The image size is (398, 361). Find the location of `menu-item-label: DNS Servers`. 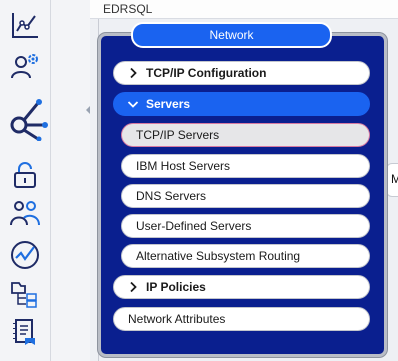

menu-item-label: DNS Servers is located at coordinates (171, 196).